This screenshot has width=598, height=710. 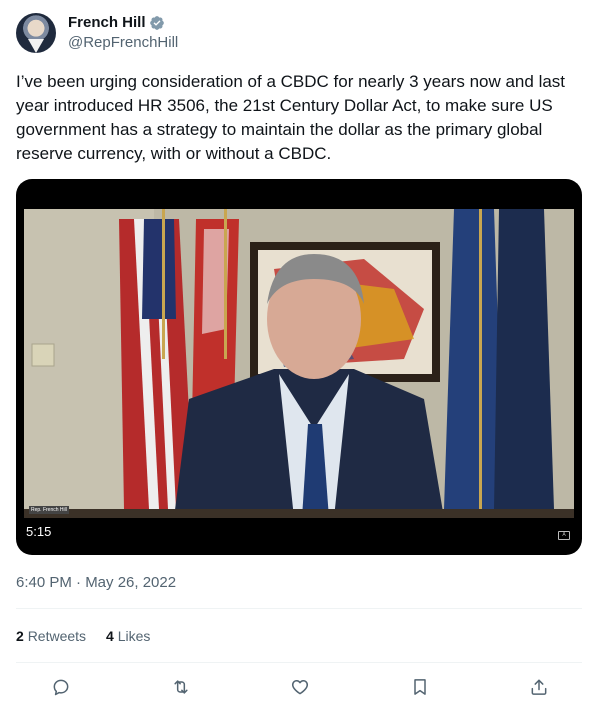 What do you see at coordinates (96, 583) in the screenshot?
I see `tweet-timestamp: 6:40 PM · May 26, 2022` at bounding box center [96, 583].